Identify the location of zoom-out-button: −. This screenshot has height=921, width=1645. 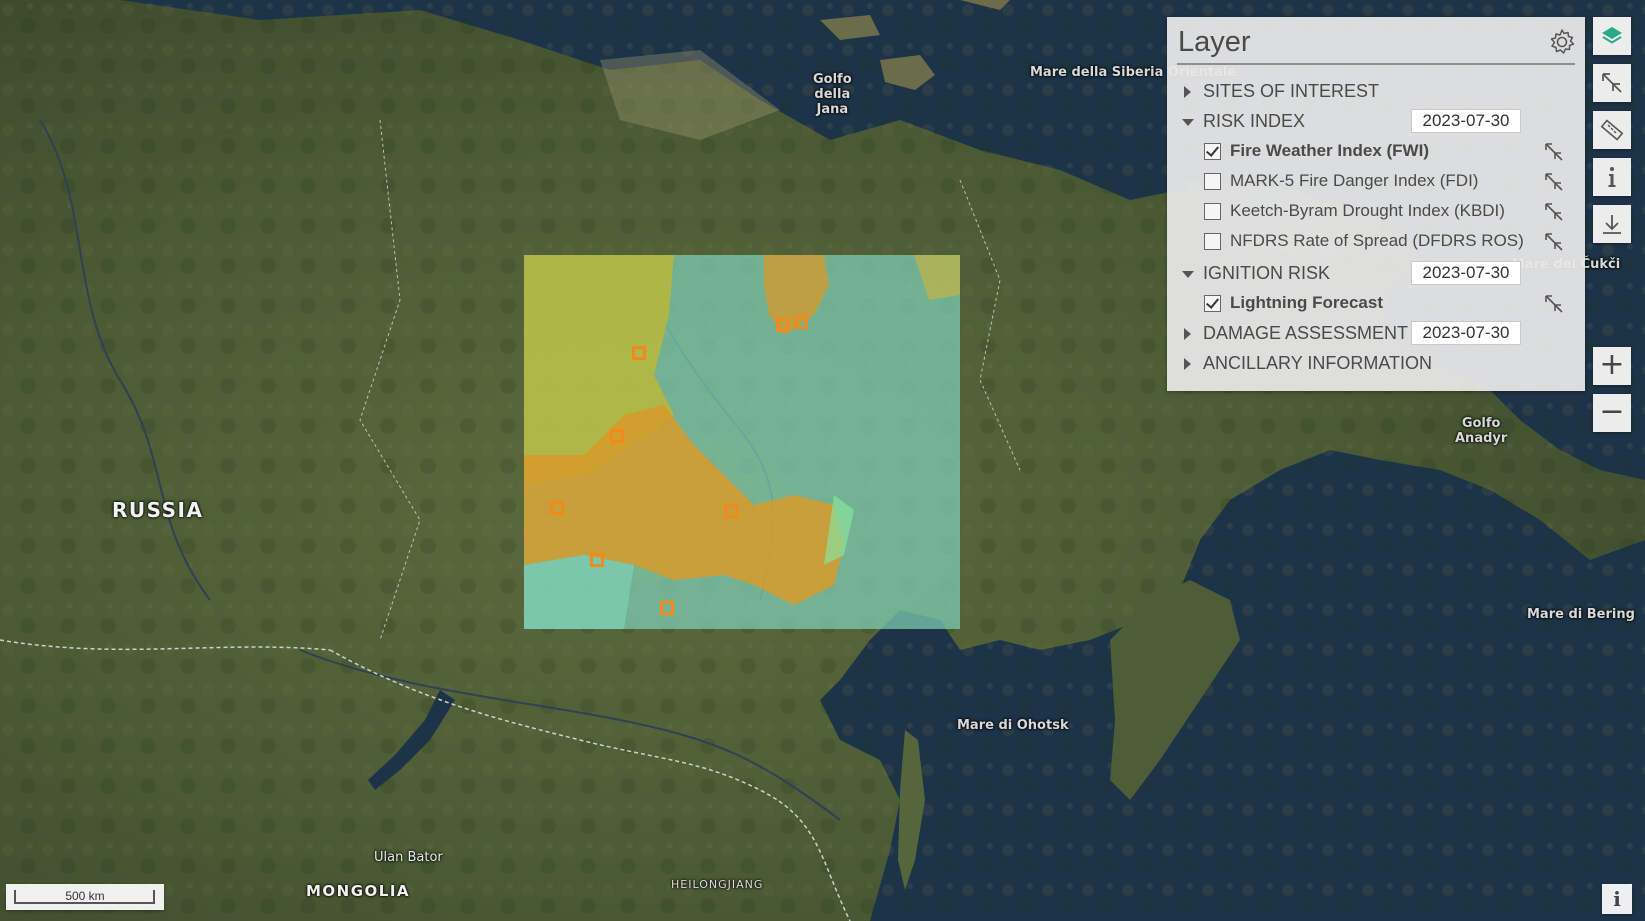
(1612, 413).